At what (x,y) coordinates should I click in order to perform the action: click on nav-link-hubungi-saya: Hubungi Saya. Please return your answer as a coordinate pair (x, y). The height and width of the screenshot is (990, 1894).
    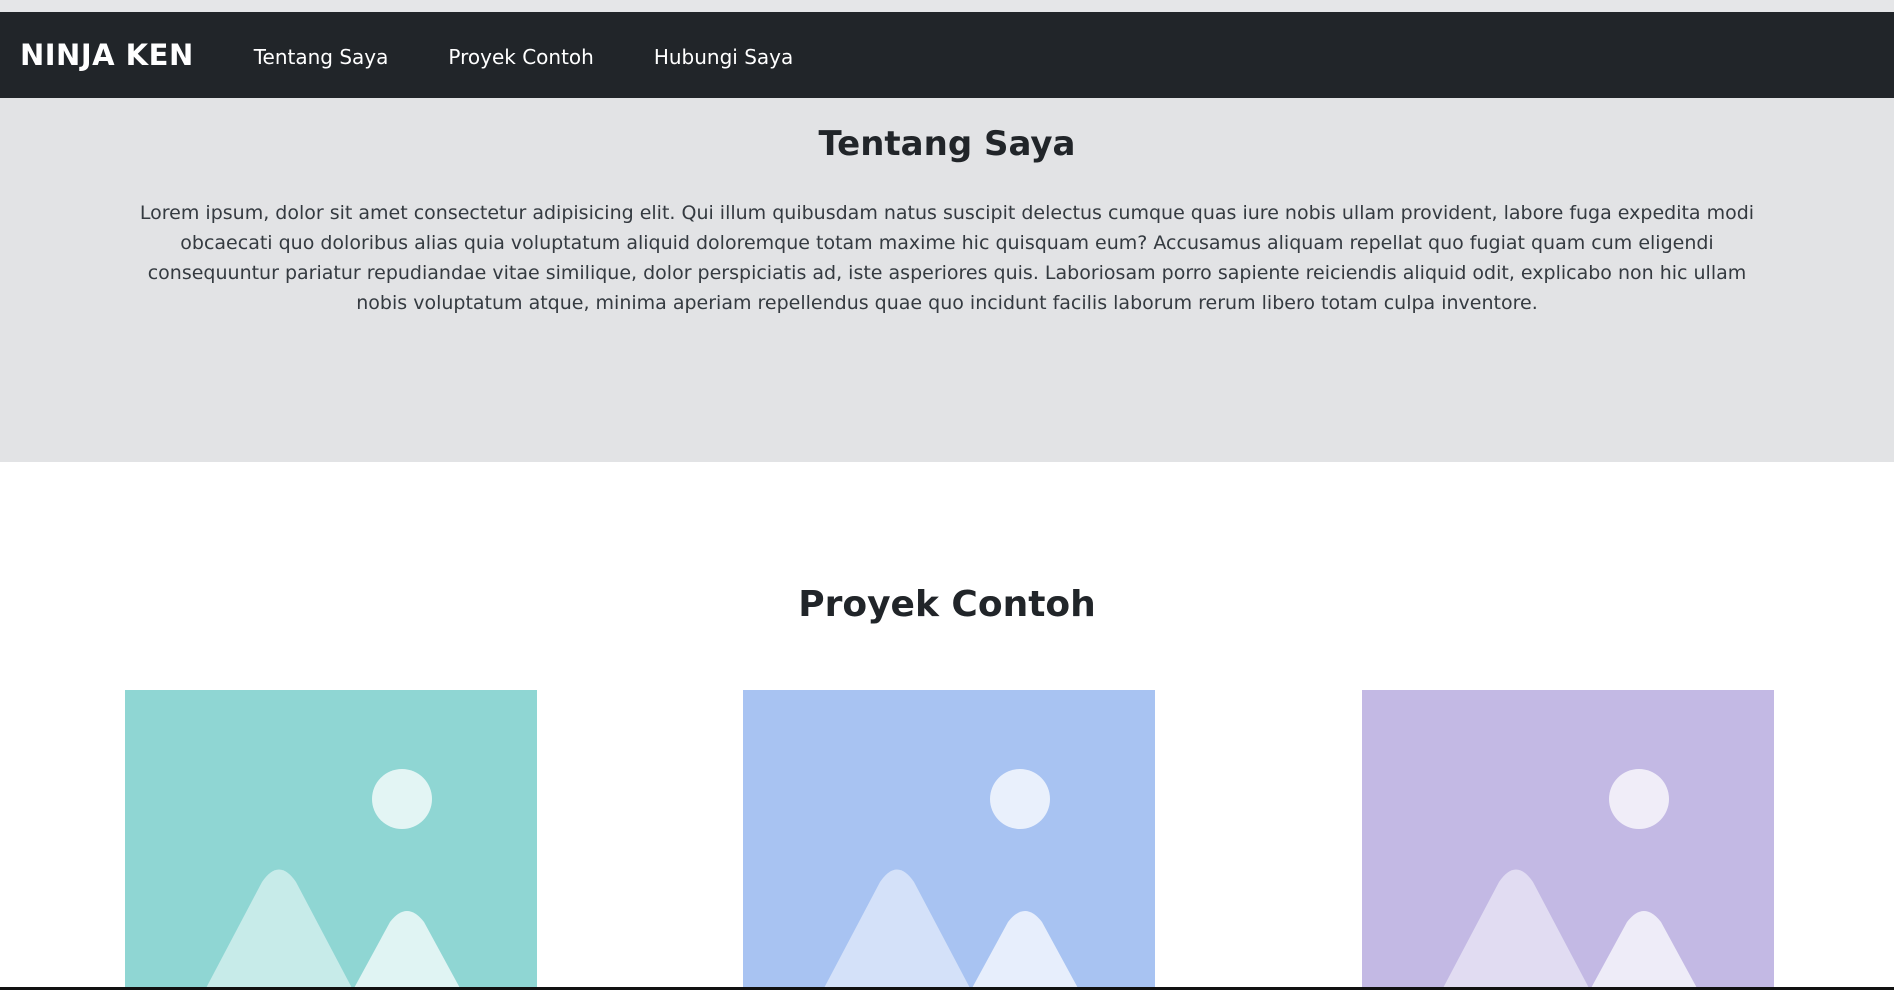
    Looking at the image, I should click on (723, 57).